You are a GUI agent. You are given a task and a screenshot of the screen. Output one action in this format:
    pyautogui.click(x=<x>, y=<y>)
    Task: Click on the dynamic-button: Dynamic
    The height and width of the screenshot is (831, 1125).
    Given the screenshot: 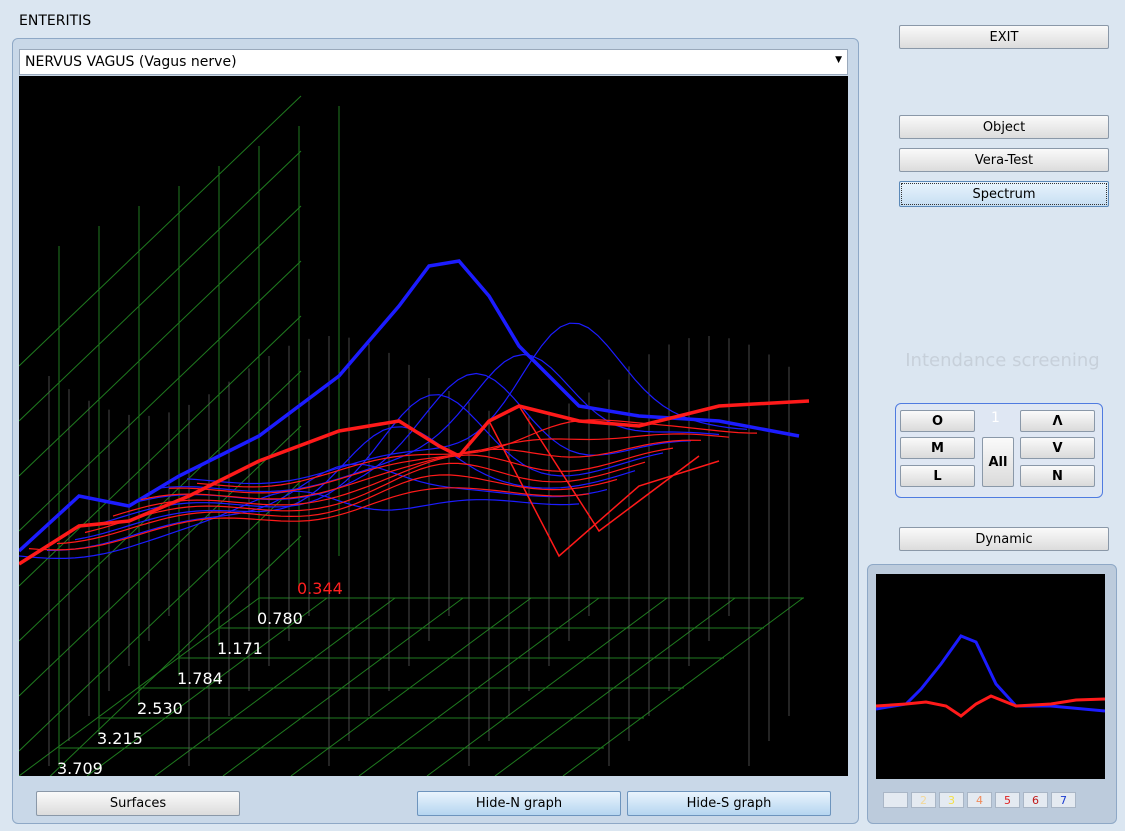 What is the action you would take?
    pyautogui.click(x=1004, y=539)
    